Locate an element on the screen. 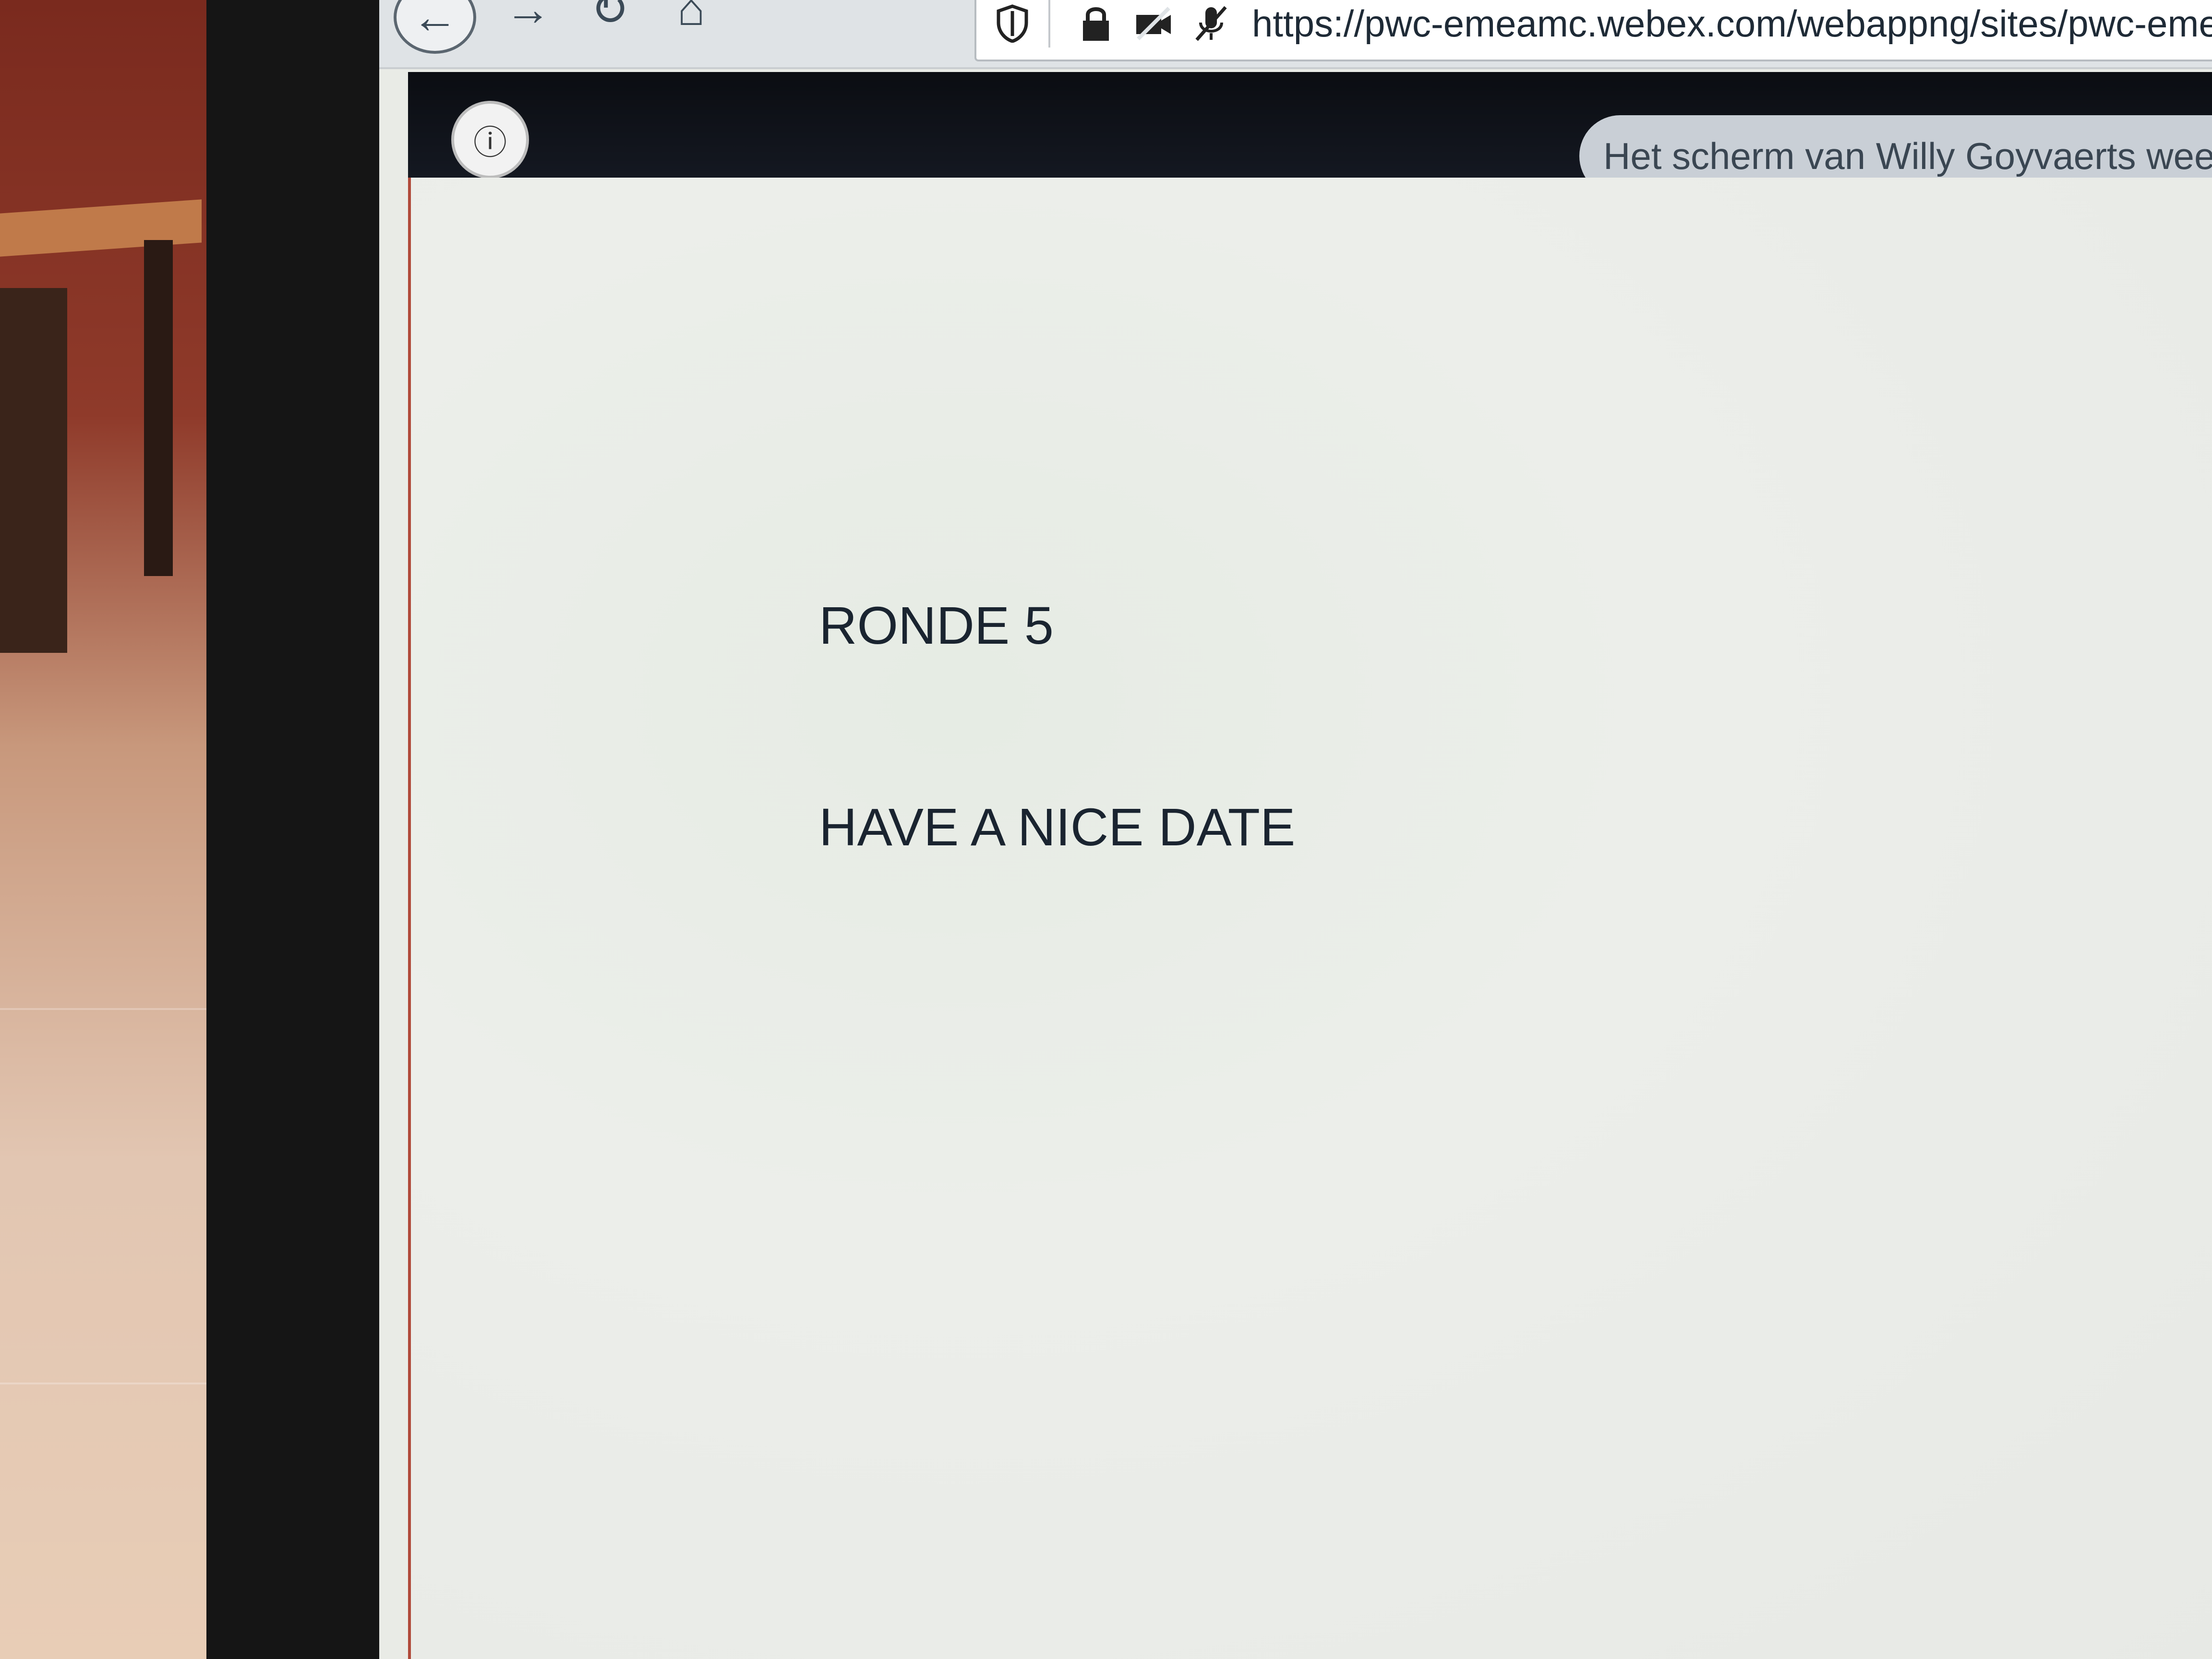 The height and width of the screenshot is (1659, 2212). info-button: ⓘ is located at coordinates (490, 140).